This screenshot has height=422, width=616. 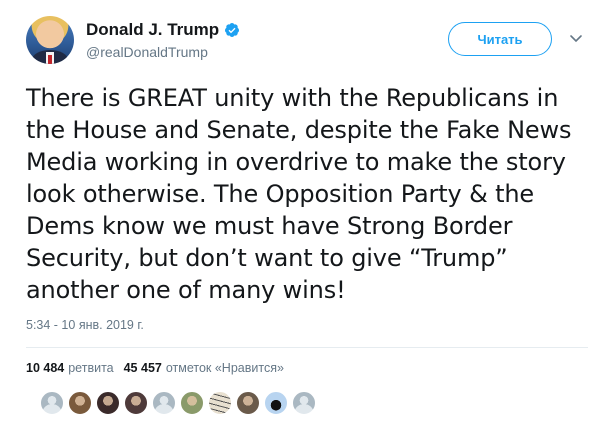 What do you see at coordinates (152, 30) in the screenshot?
I see `user-name: Donald J. Trump` at bounding box center [152, 30].